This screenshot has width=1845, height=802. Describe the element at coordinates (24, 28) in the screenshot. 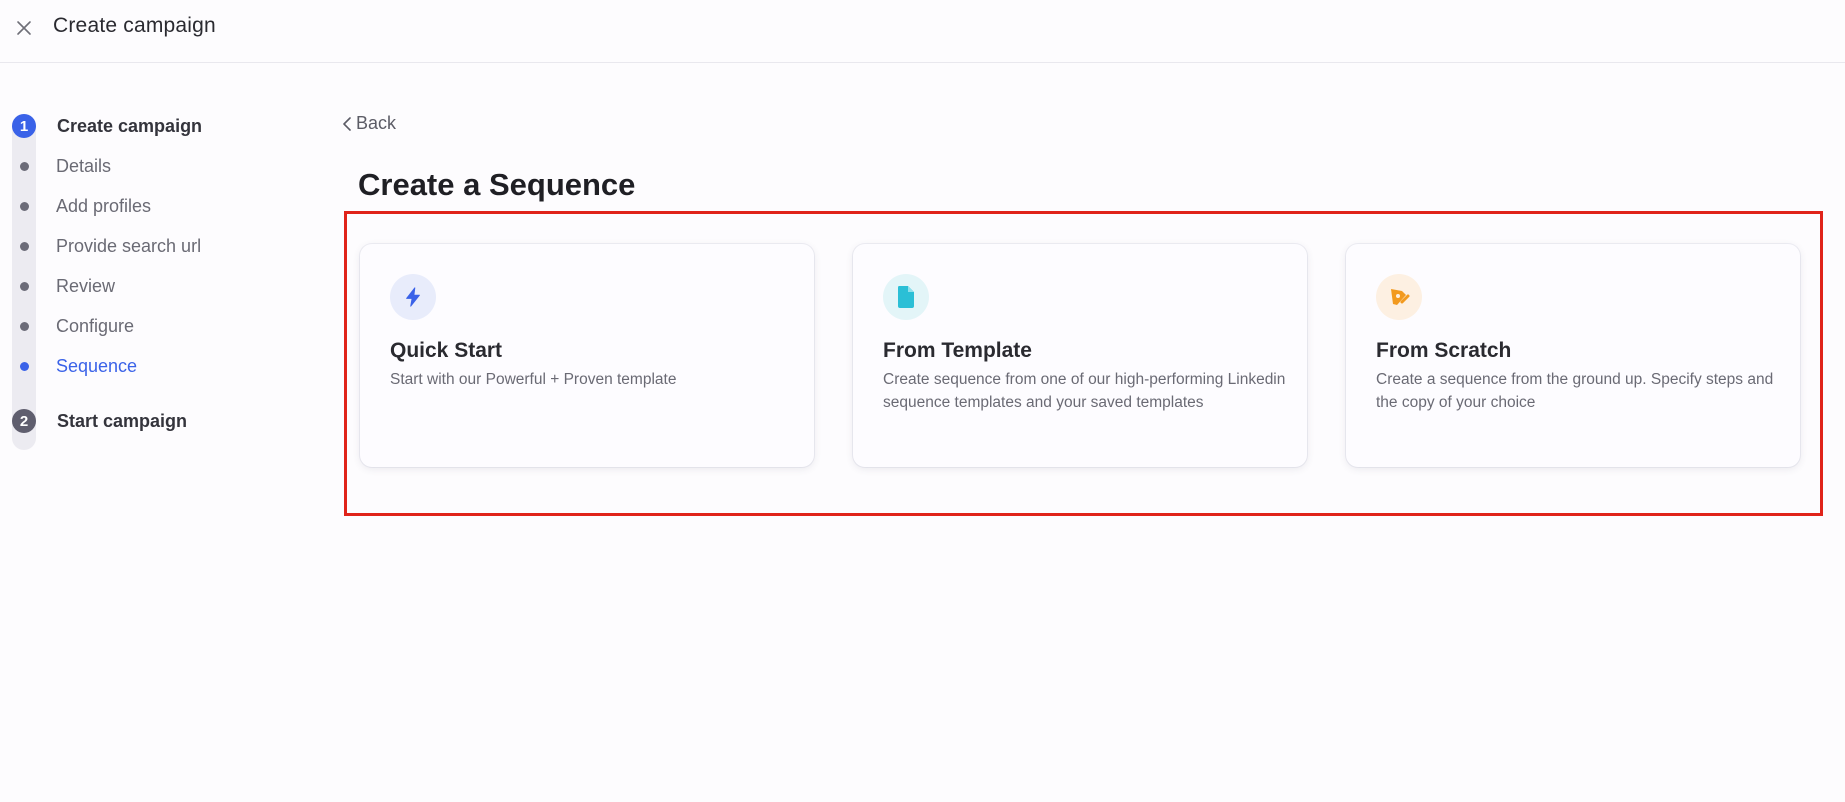

I see `close-icon` at that location.